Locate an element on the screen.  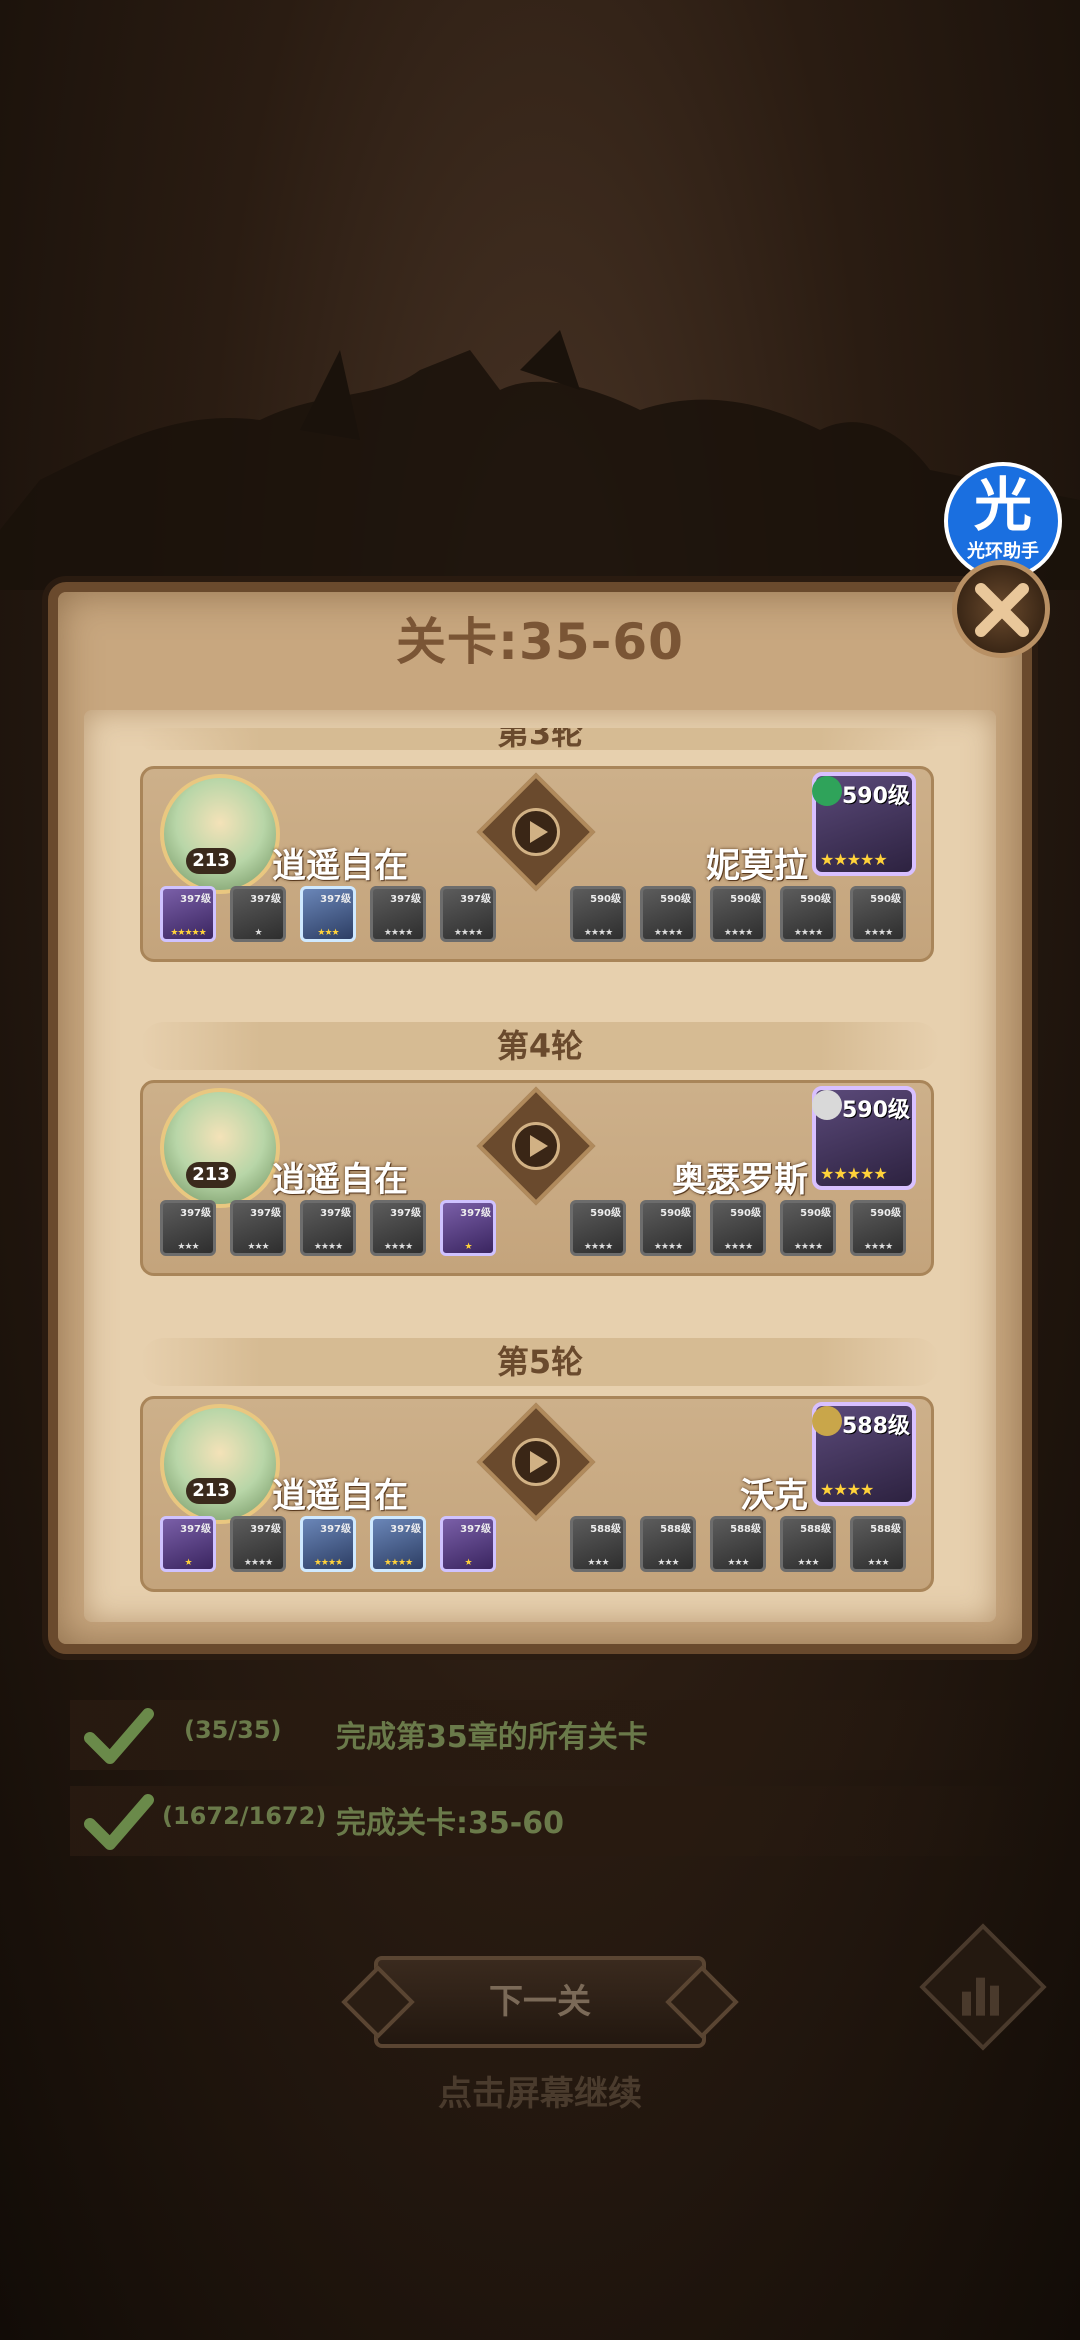
enemy-stars: ★★★★★ is located at coordinates (854, 1173).